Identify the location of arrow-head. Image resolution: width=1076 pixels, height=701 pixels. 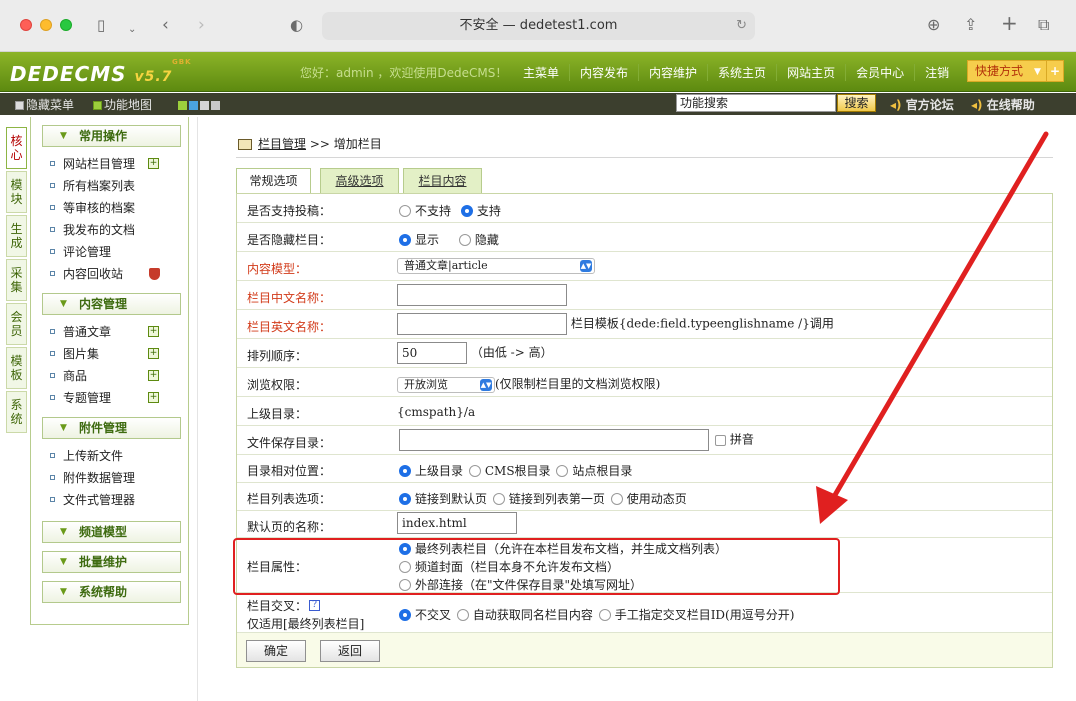
(832, 505).